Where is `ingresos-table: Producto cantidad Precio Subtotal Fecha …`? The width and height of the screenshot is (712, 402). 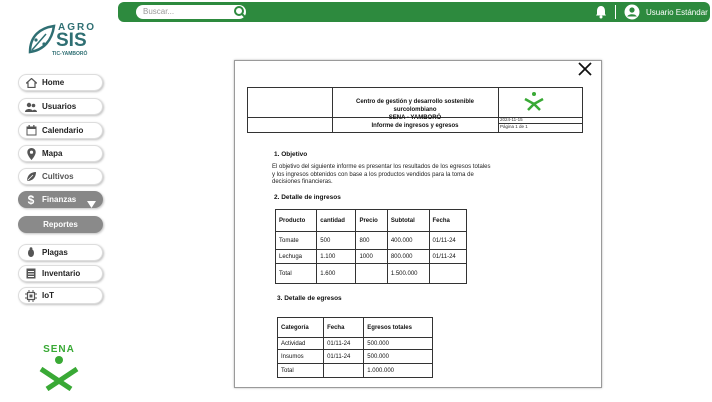 ingresos-table: Producto cantidad Precio Subtotal Fecha … is located at coordinates (371, 246).